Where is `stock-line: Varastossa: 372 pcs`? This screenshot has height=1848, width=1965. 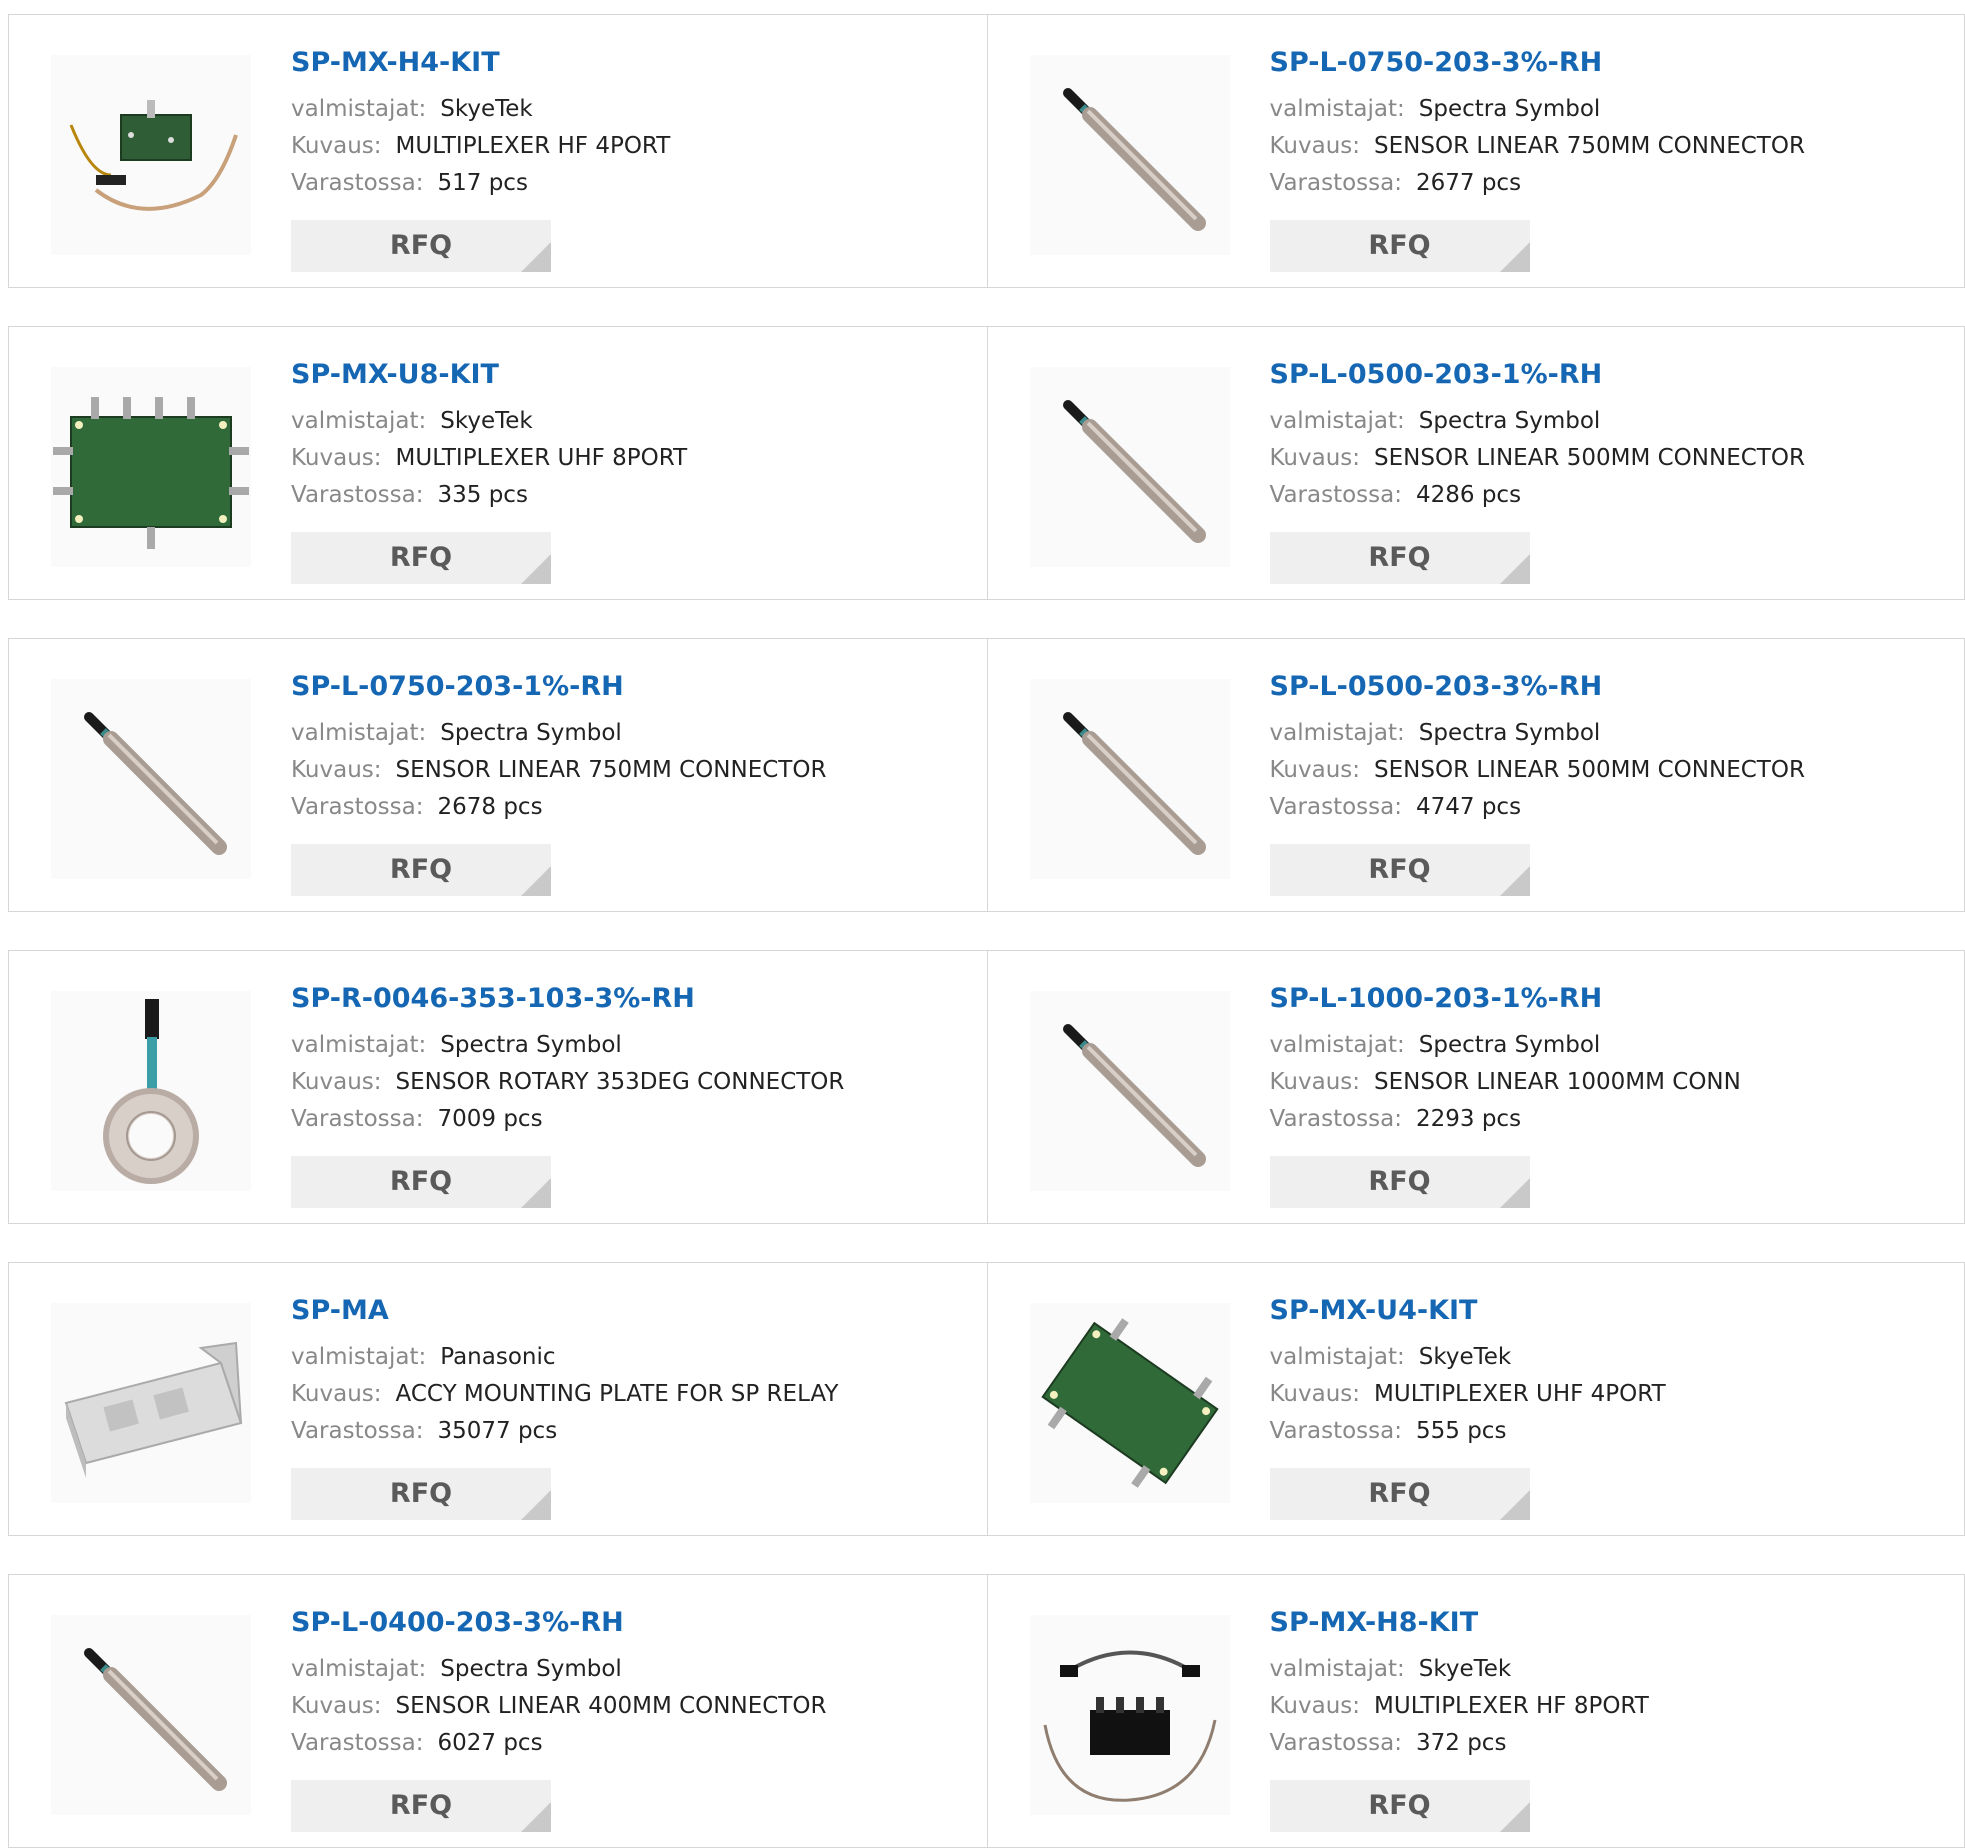 stock-line: Varastossa: 372 pcs is located at coordinates (1459, 1743).